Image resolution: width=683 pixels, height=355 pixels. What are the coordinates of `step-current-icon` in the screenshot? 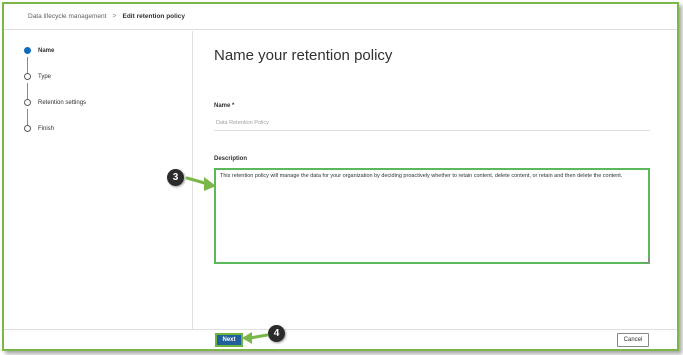 It's located at (27, 50).